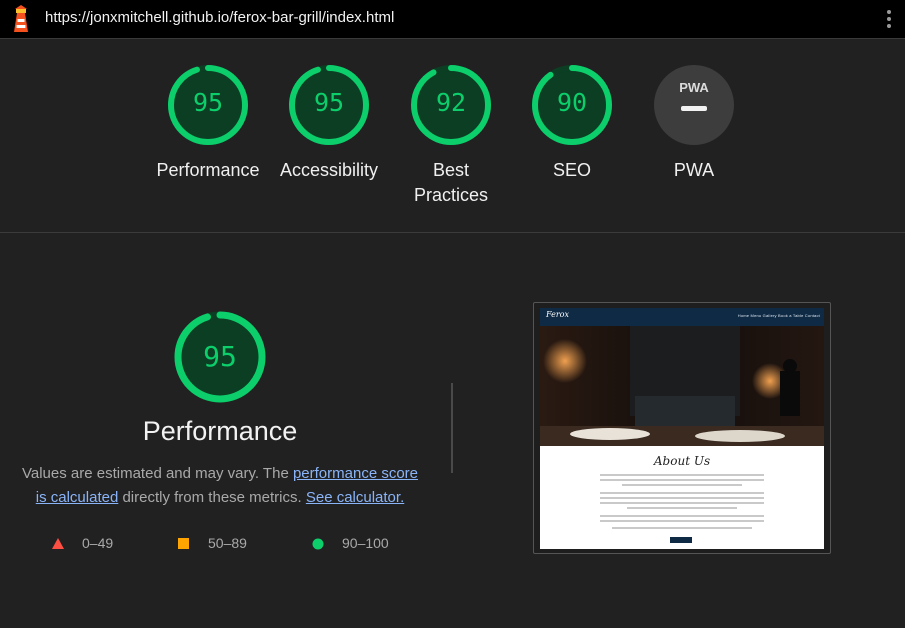 The width and height of the screenshot is (905, 628). I want to click on fail-triangle-icon, so click(58, 543).